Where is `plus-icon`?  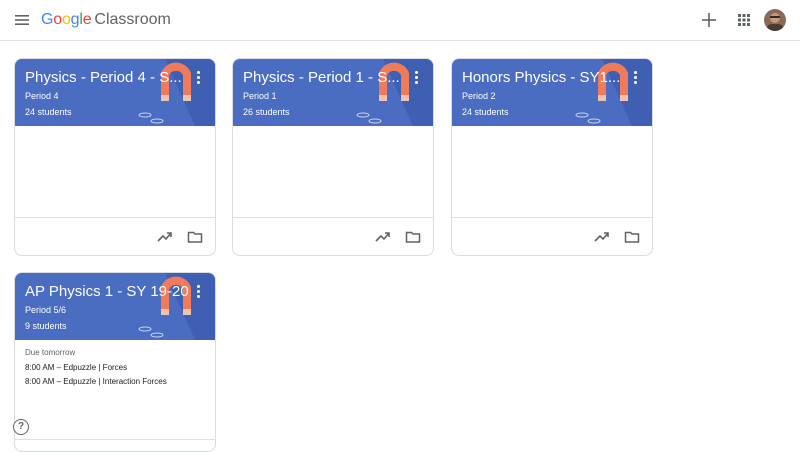
plus-icon is located at coordinates (709, 20).